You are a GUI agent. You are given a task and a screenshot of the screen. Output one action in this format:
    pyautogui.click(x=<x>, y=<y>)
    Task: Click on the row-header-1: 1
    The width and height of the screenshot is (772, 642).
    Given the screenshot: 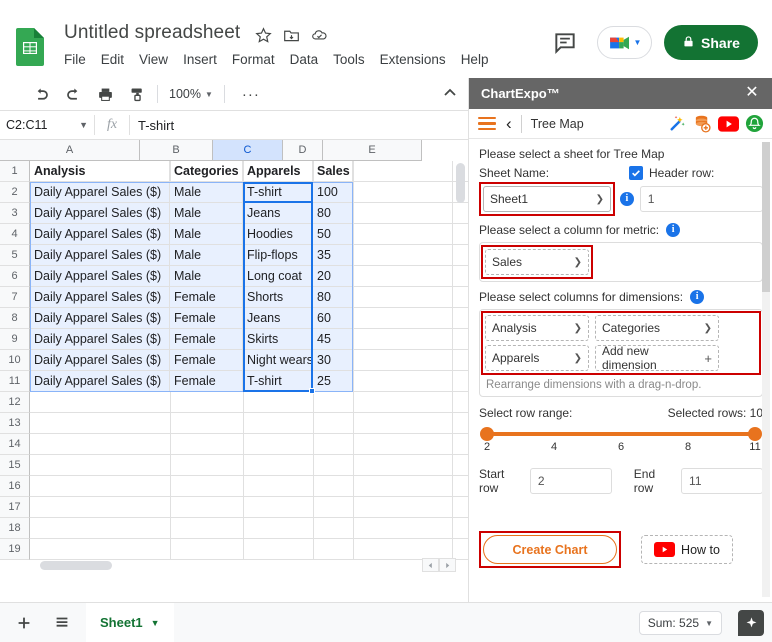 What is the action you would take?
    pyautogui.click(x=15, y=171)
    